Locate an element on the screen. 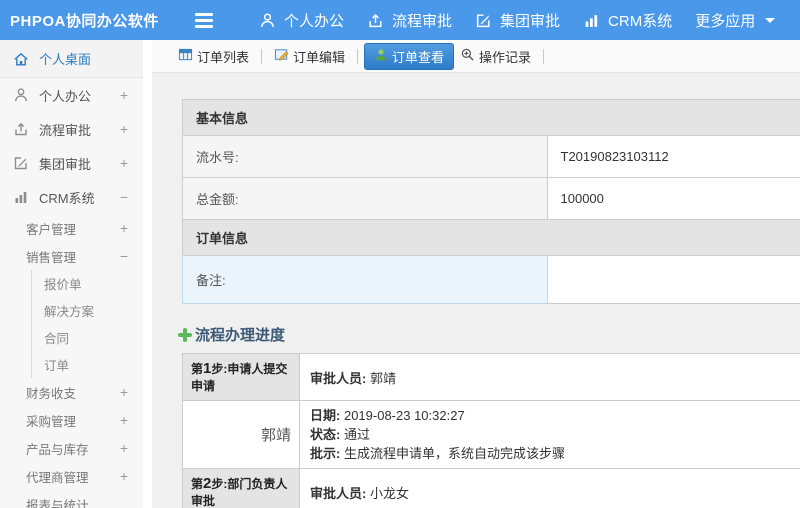 The height and width of the screenshot is (508, 800). sidebar-item-solution: 解决方案 is located at coordinates (87, 310).